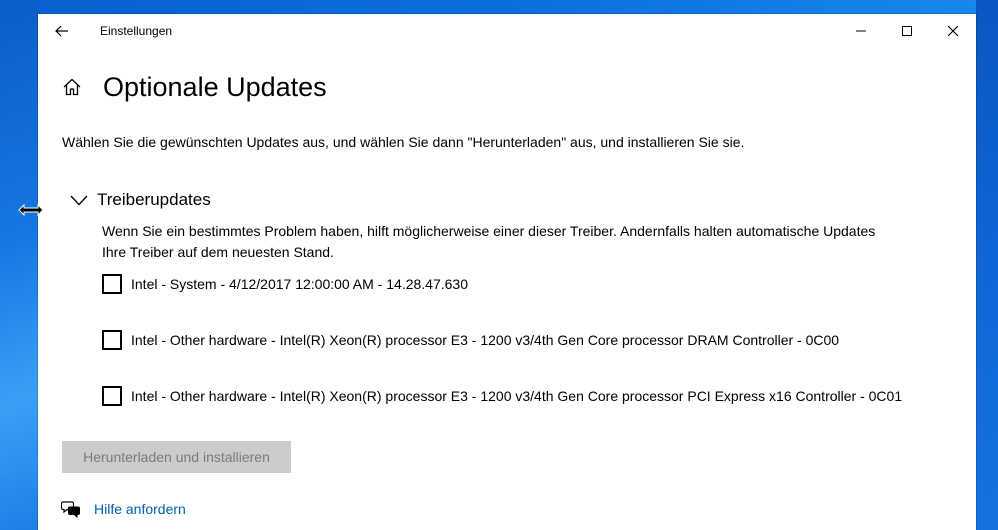 This screenshot has width=998, height=530. I want to click on desktop-background-right, so click(987, 265).